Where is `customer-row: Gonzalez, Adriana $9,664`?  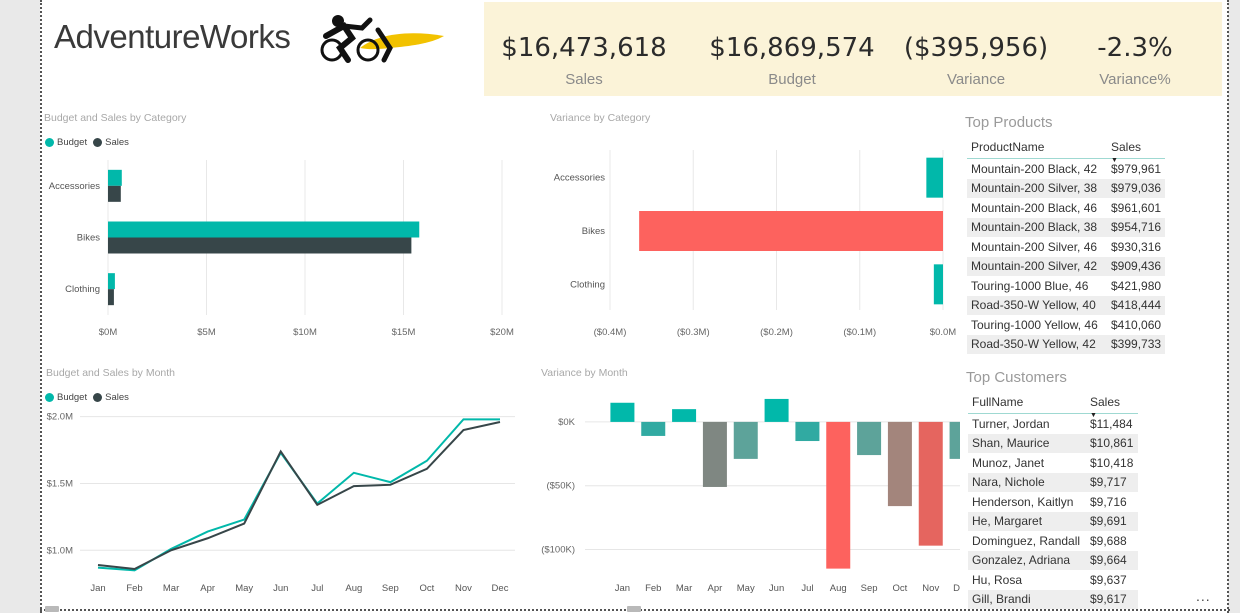
customer-row: Gonzalez, Adriana $9,664 is located at coordinates (1053, 560).